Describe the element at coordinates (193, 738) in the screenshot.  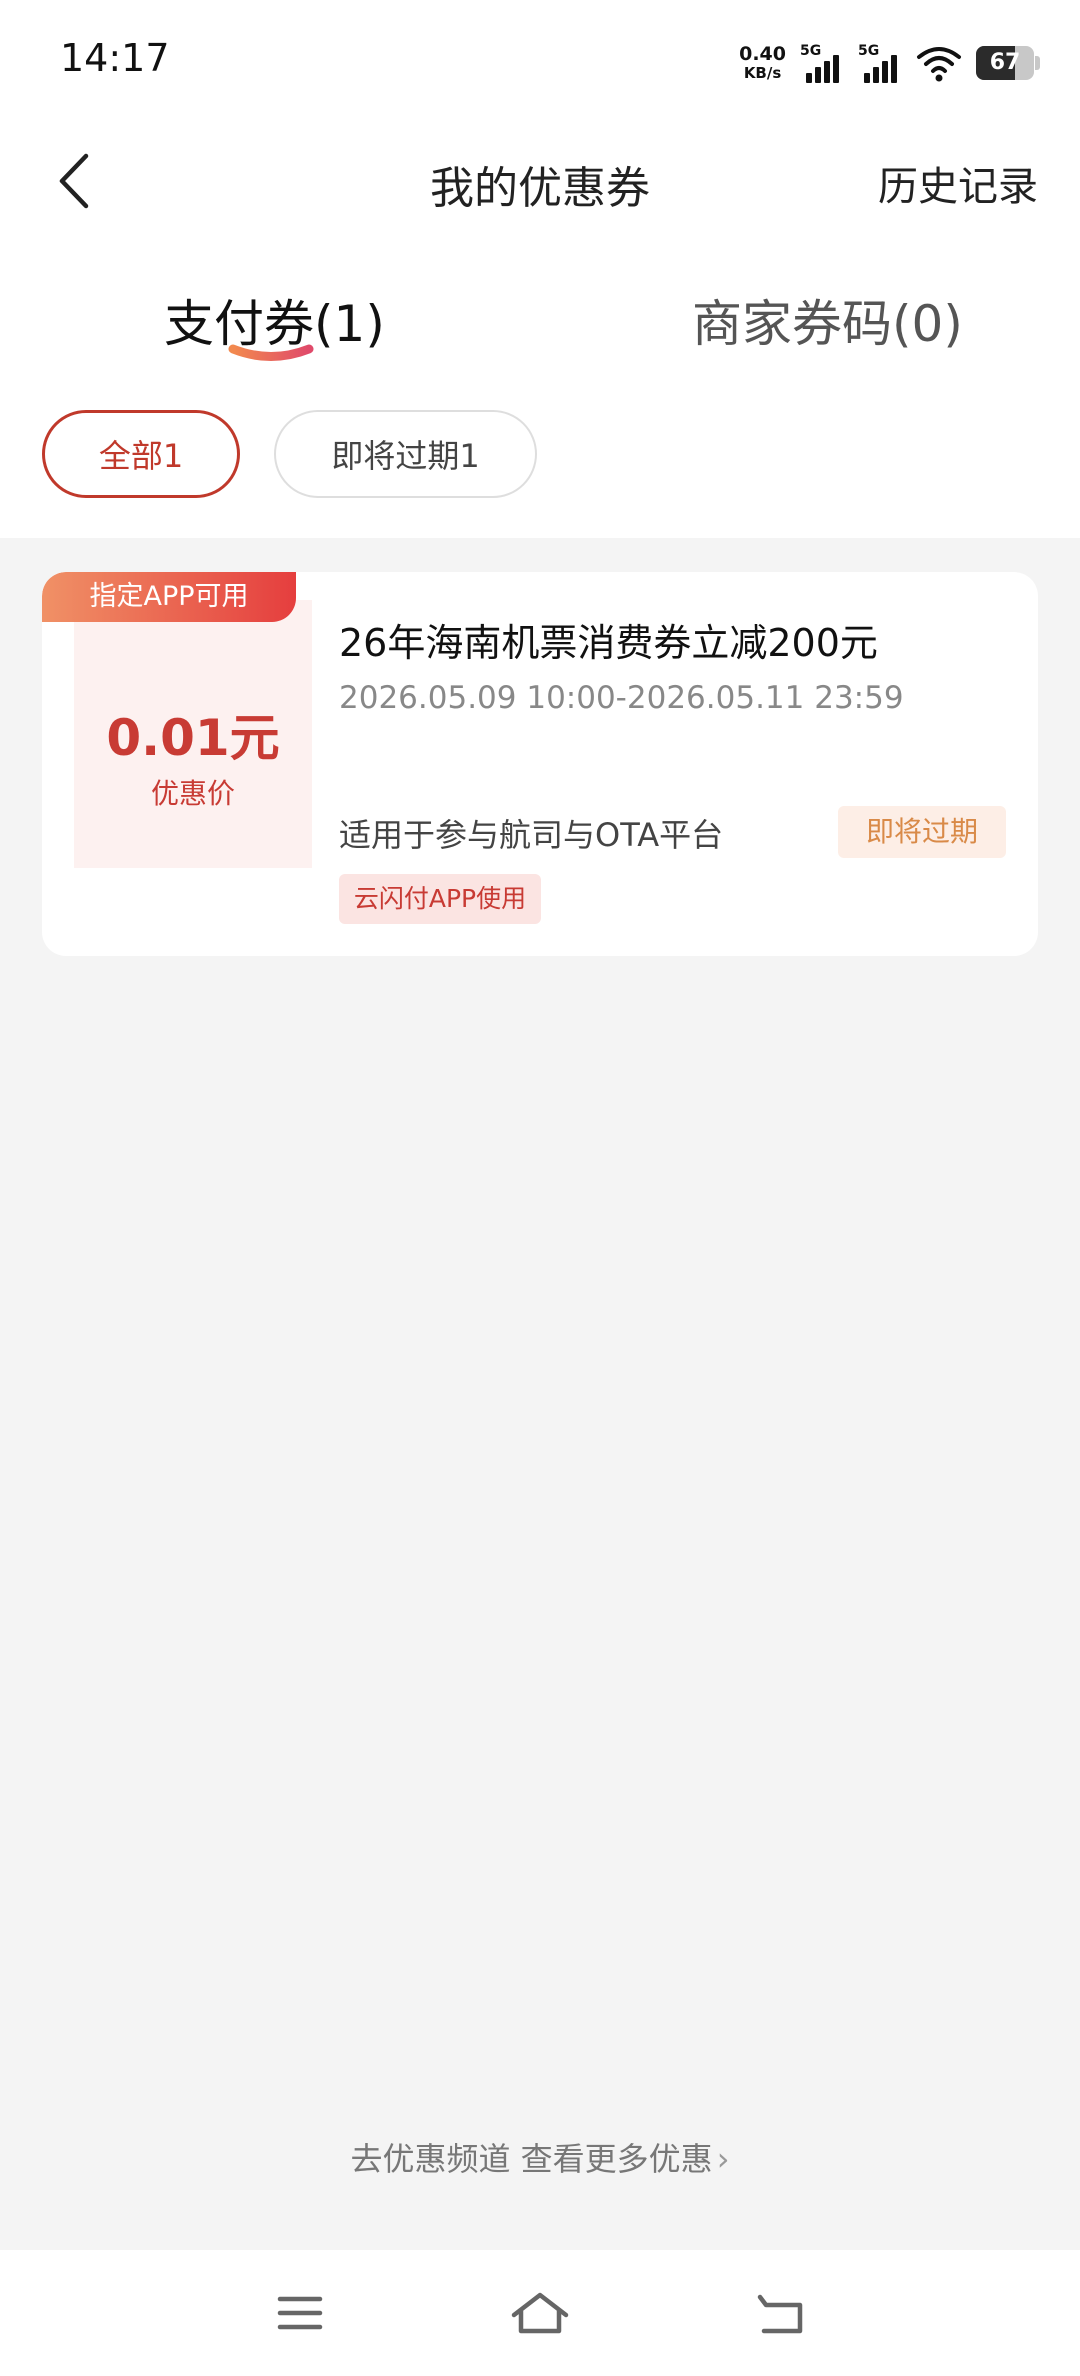
I see `coupon-price: 0.01元` at that location.